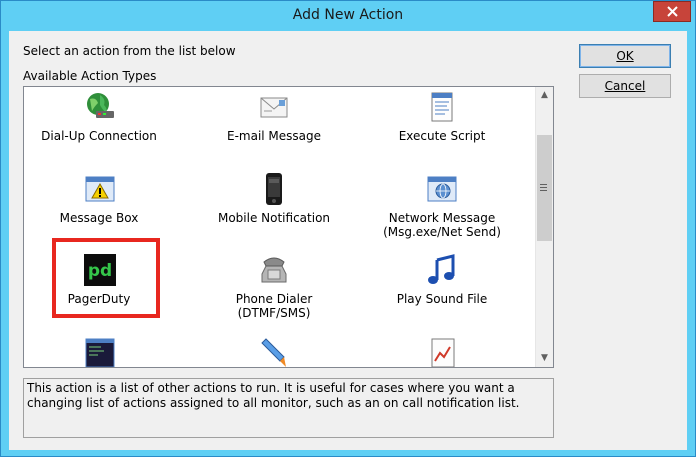 The width and height of the screenshot is (696, 457). Describe the element at coordinates (274, 270) in the screenshot. I see `telephone-icon` at that location.